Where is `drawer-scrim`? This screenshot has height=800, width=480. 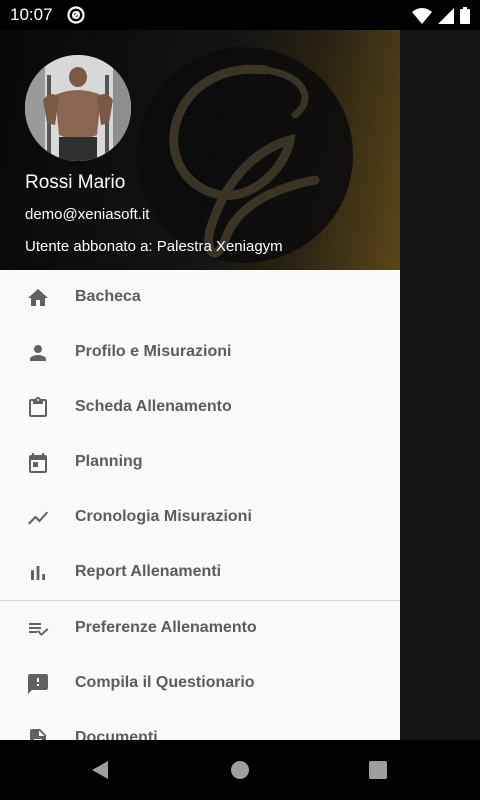
drawer-scrim is located at coordinates (440, 385).